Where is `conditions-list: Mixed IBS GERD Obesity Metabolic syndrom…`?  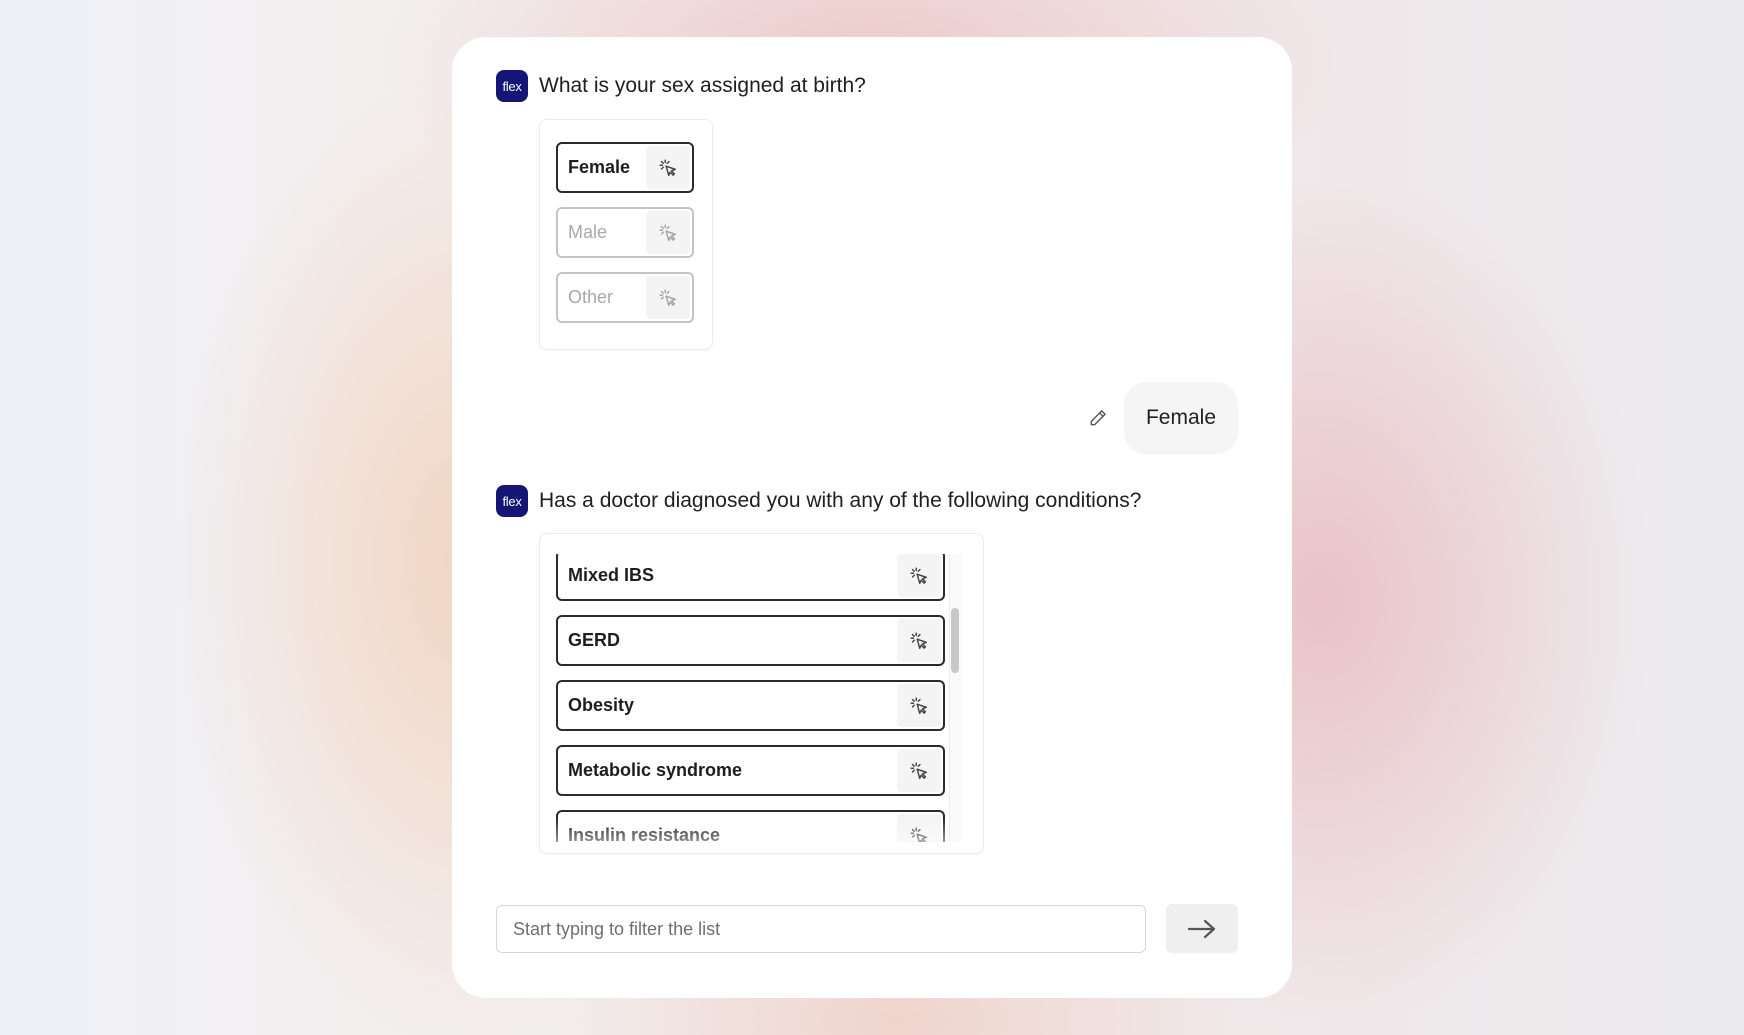
conditions-list: Mixed IBS GERD Obesity Metabolic syndrom… is located at coordinates (750, 698).